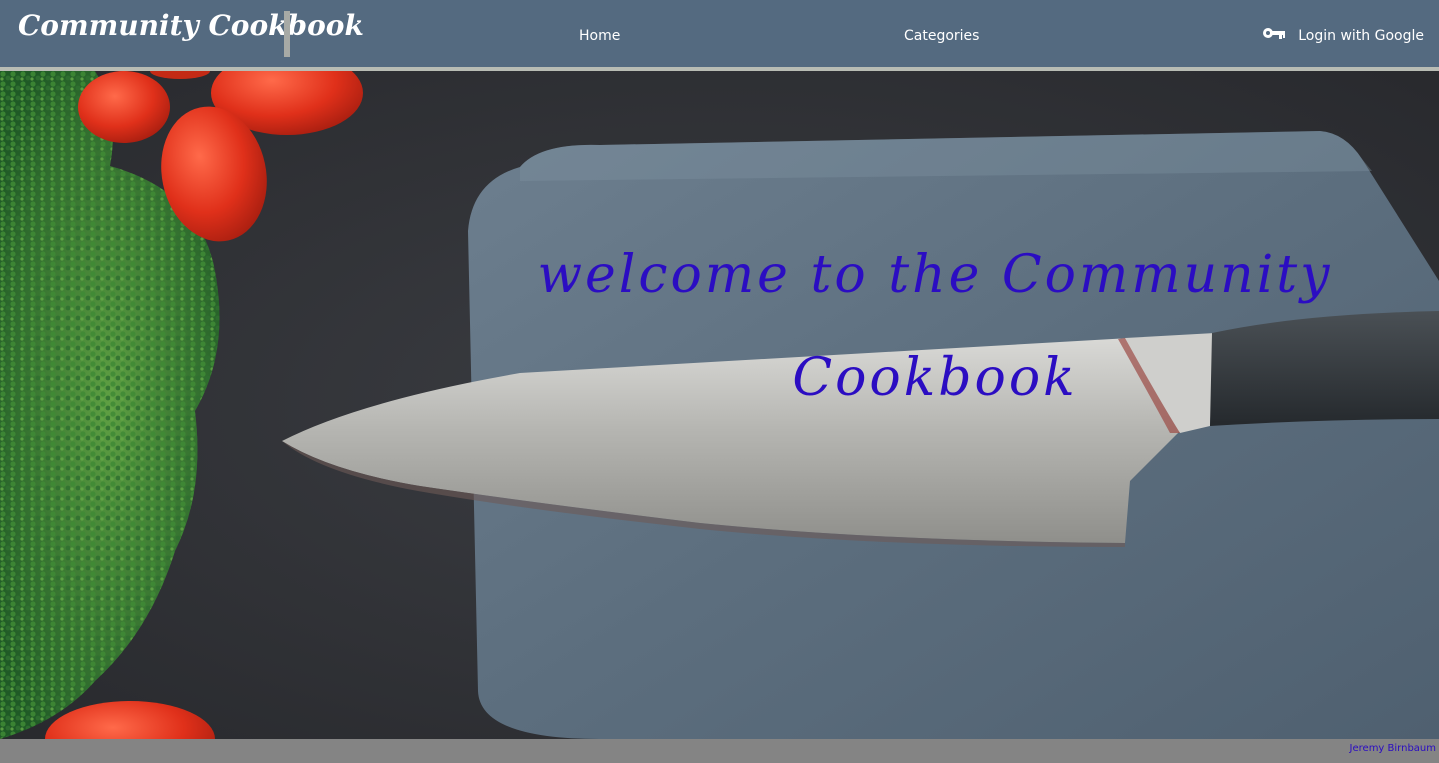 This screenshot has width=1439, height=763. Describe the element at coordinates (719, 751) in the screenshot. I see `footer-bar: Jeremy Birnbaum` at that location.